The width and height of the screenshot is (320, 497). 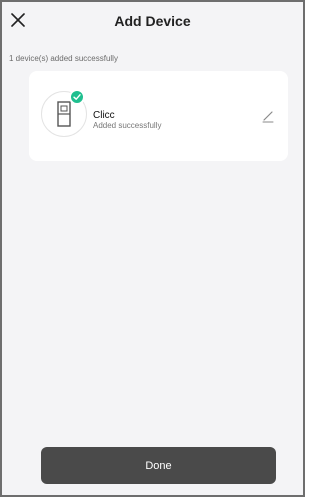 I want to click on door-sensor-icon, so click(x=64, y=114).